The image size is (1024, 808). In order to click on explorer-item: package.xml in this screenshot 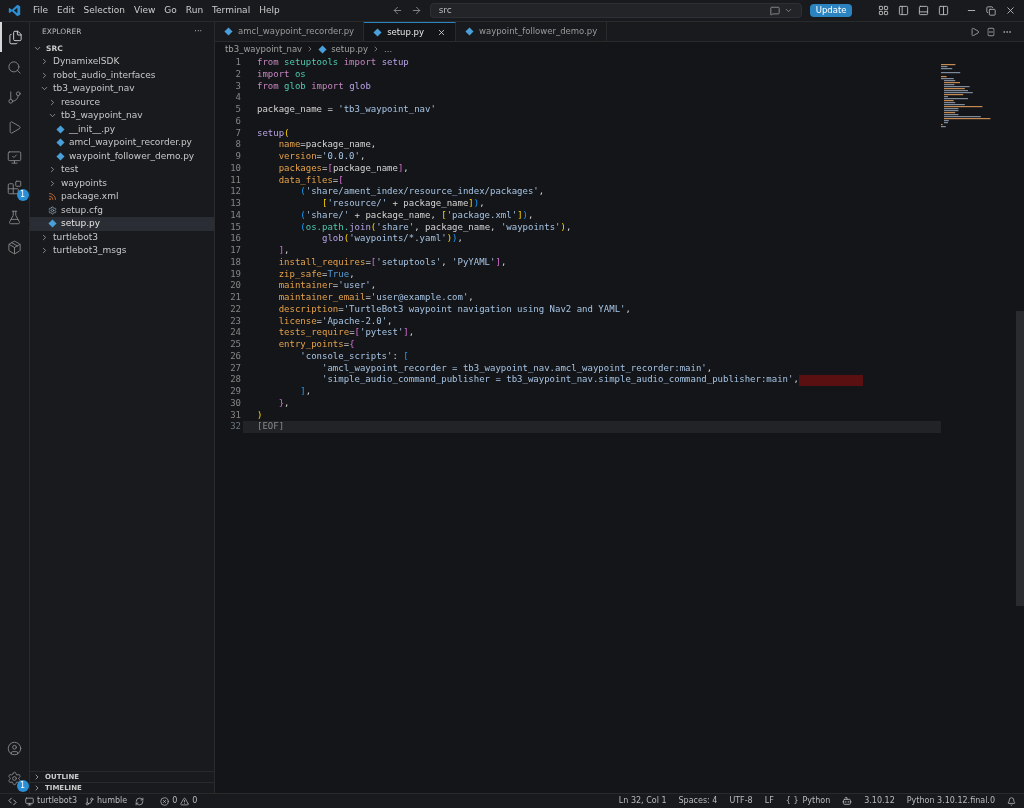, I will do `click(122, 197)`.